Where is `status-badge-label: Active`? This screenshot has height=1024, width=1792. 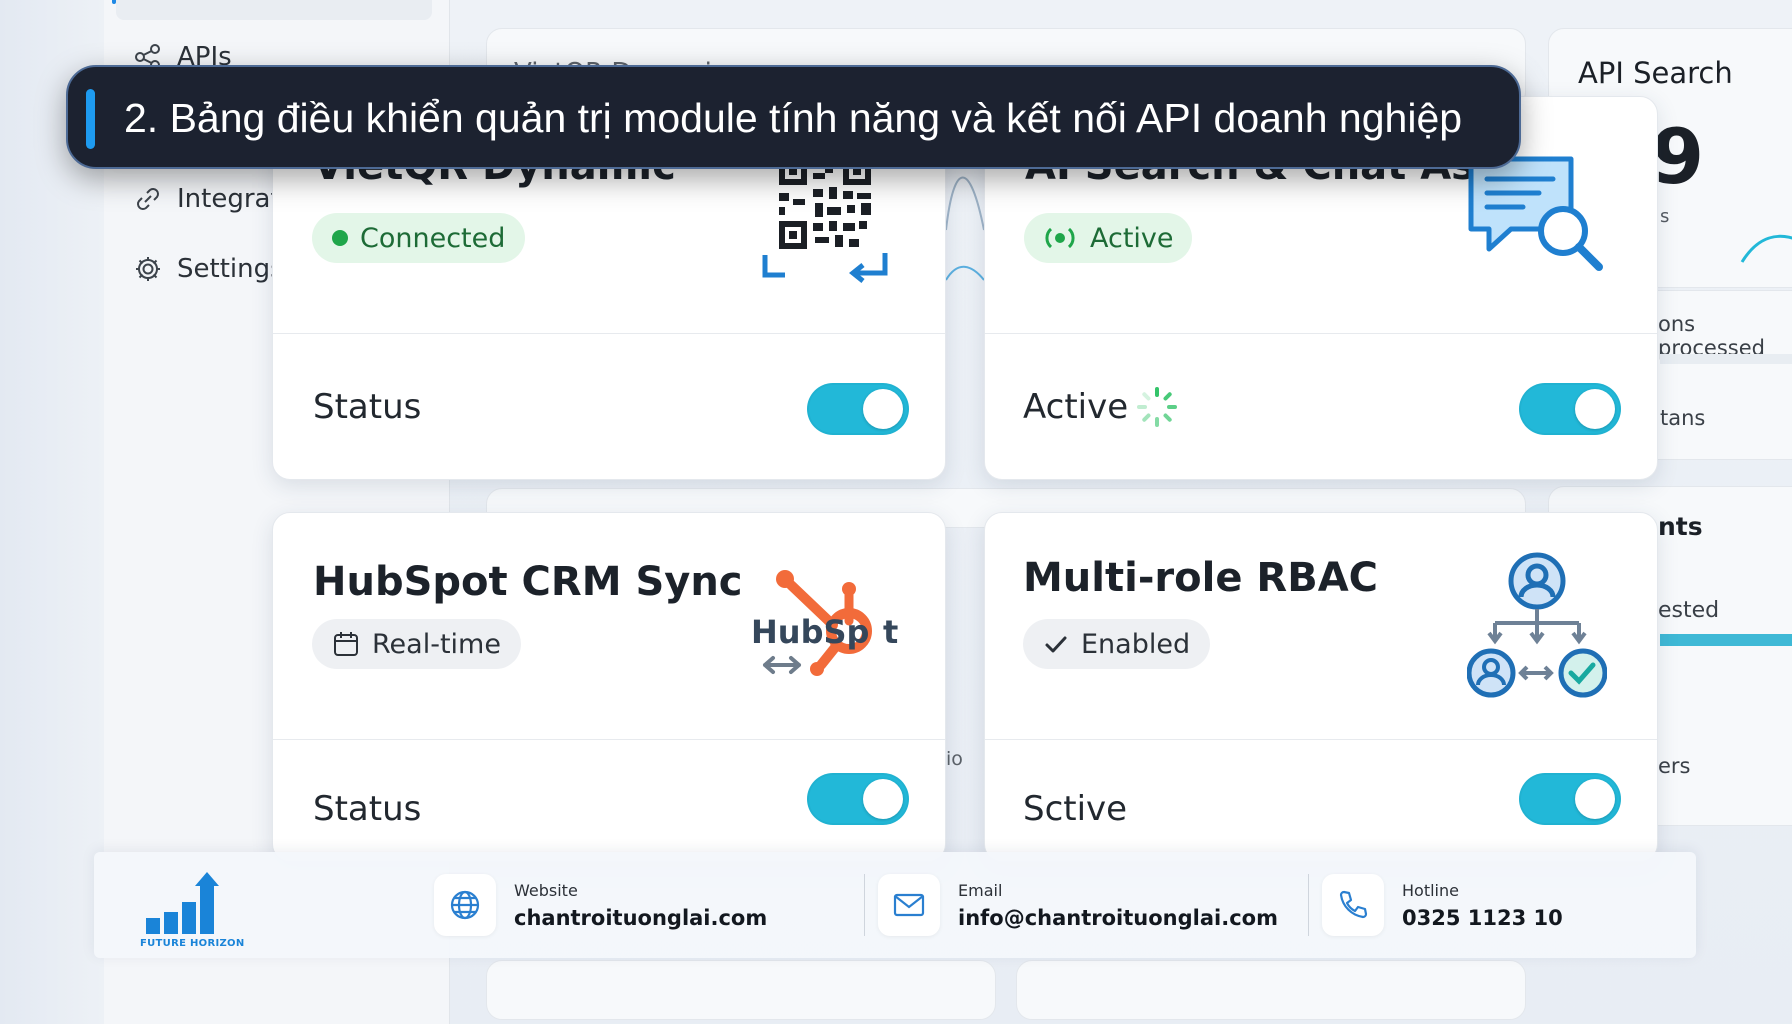 status-badge-label: Active is located at coordinates (1132, 238).